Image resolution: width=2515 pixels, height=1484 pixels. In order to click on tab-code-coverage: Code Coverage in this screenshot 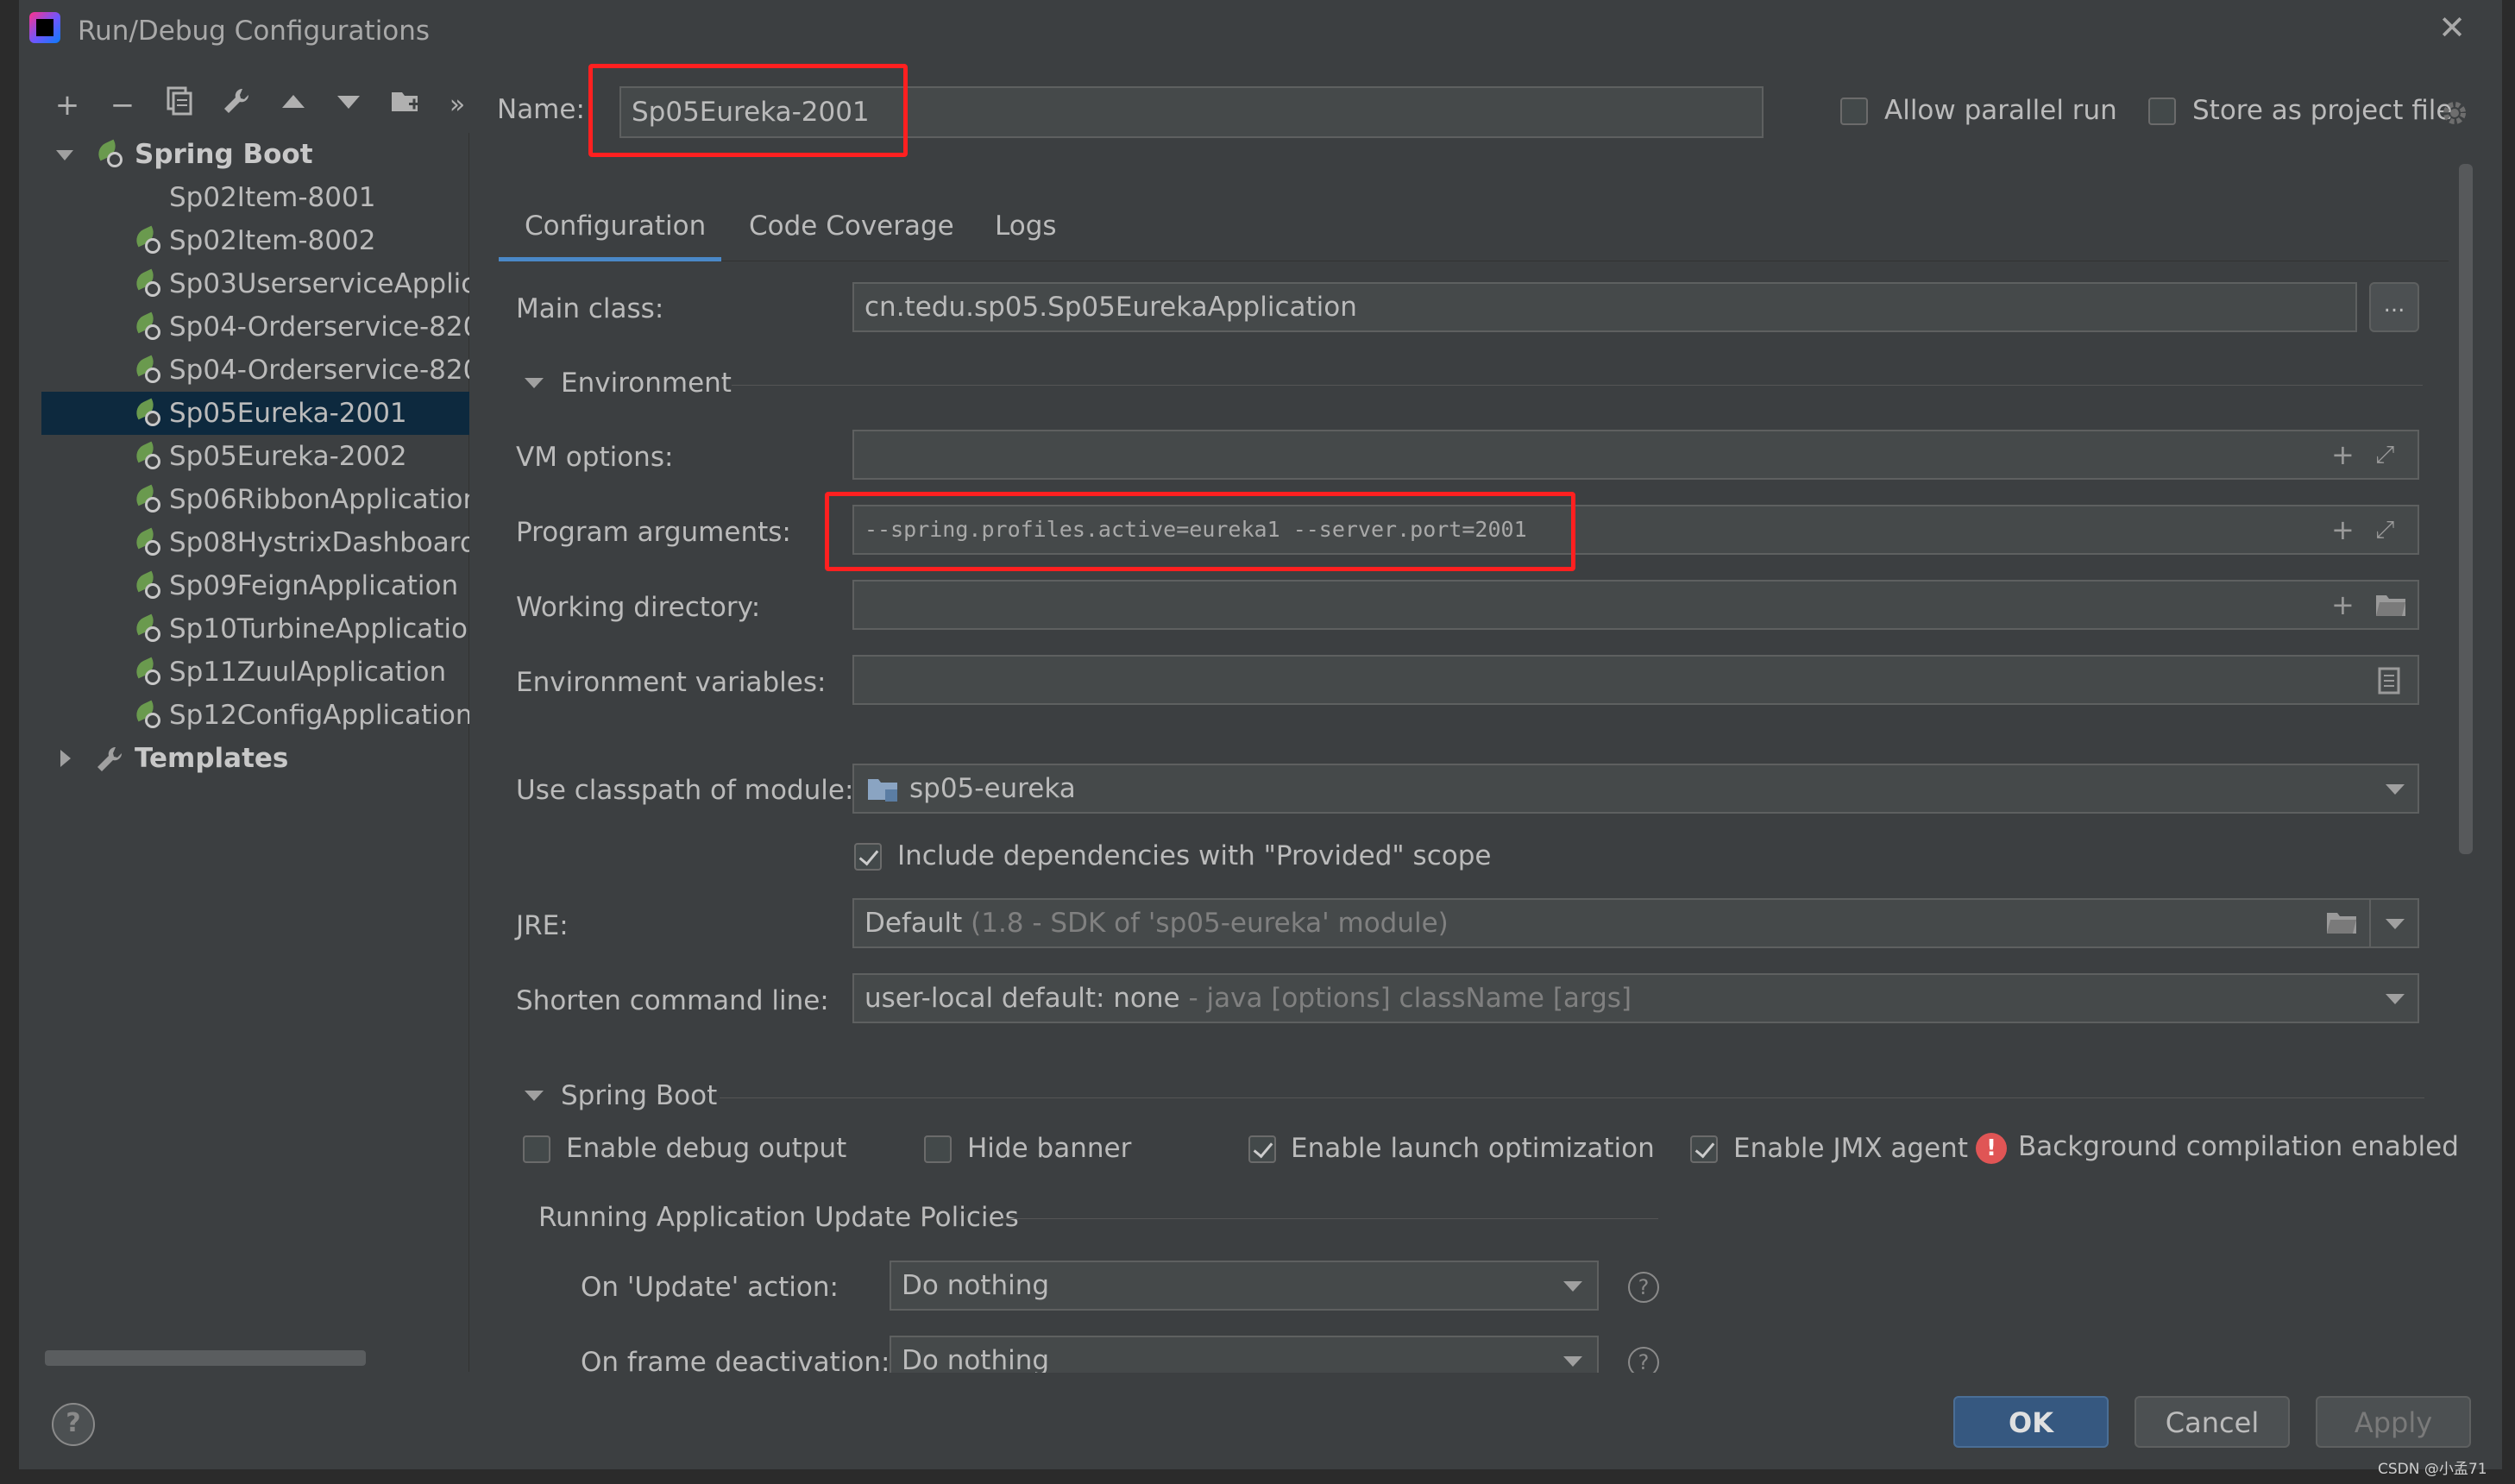, I will do `click(852, 226)`.